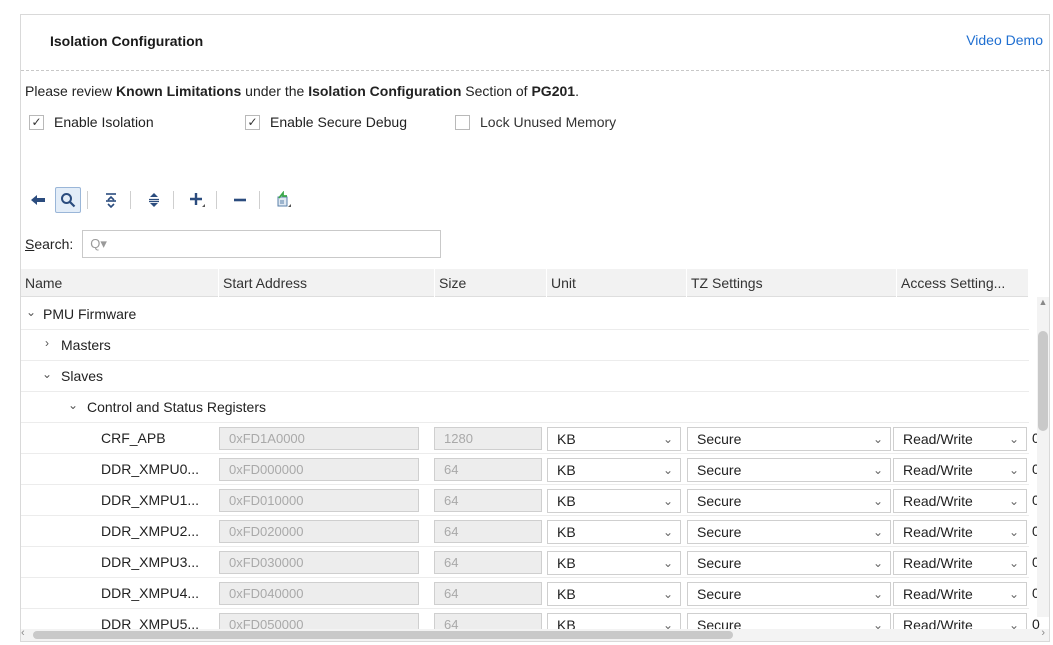 This screenshot has height=645, width=1053. Describe the element at coordinates (38, 200) in the screenshot. I see `back-arrow-icon` at that location.